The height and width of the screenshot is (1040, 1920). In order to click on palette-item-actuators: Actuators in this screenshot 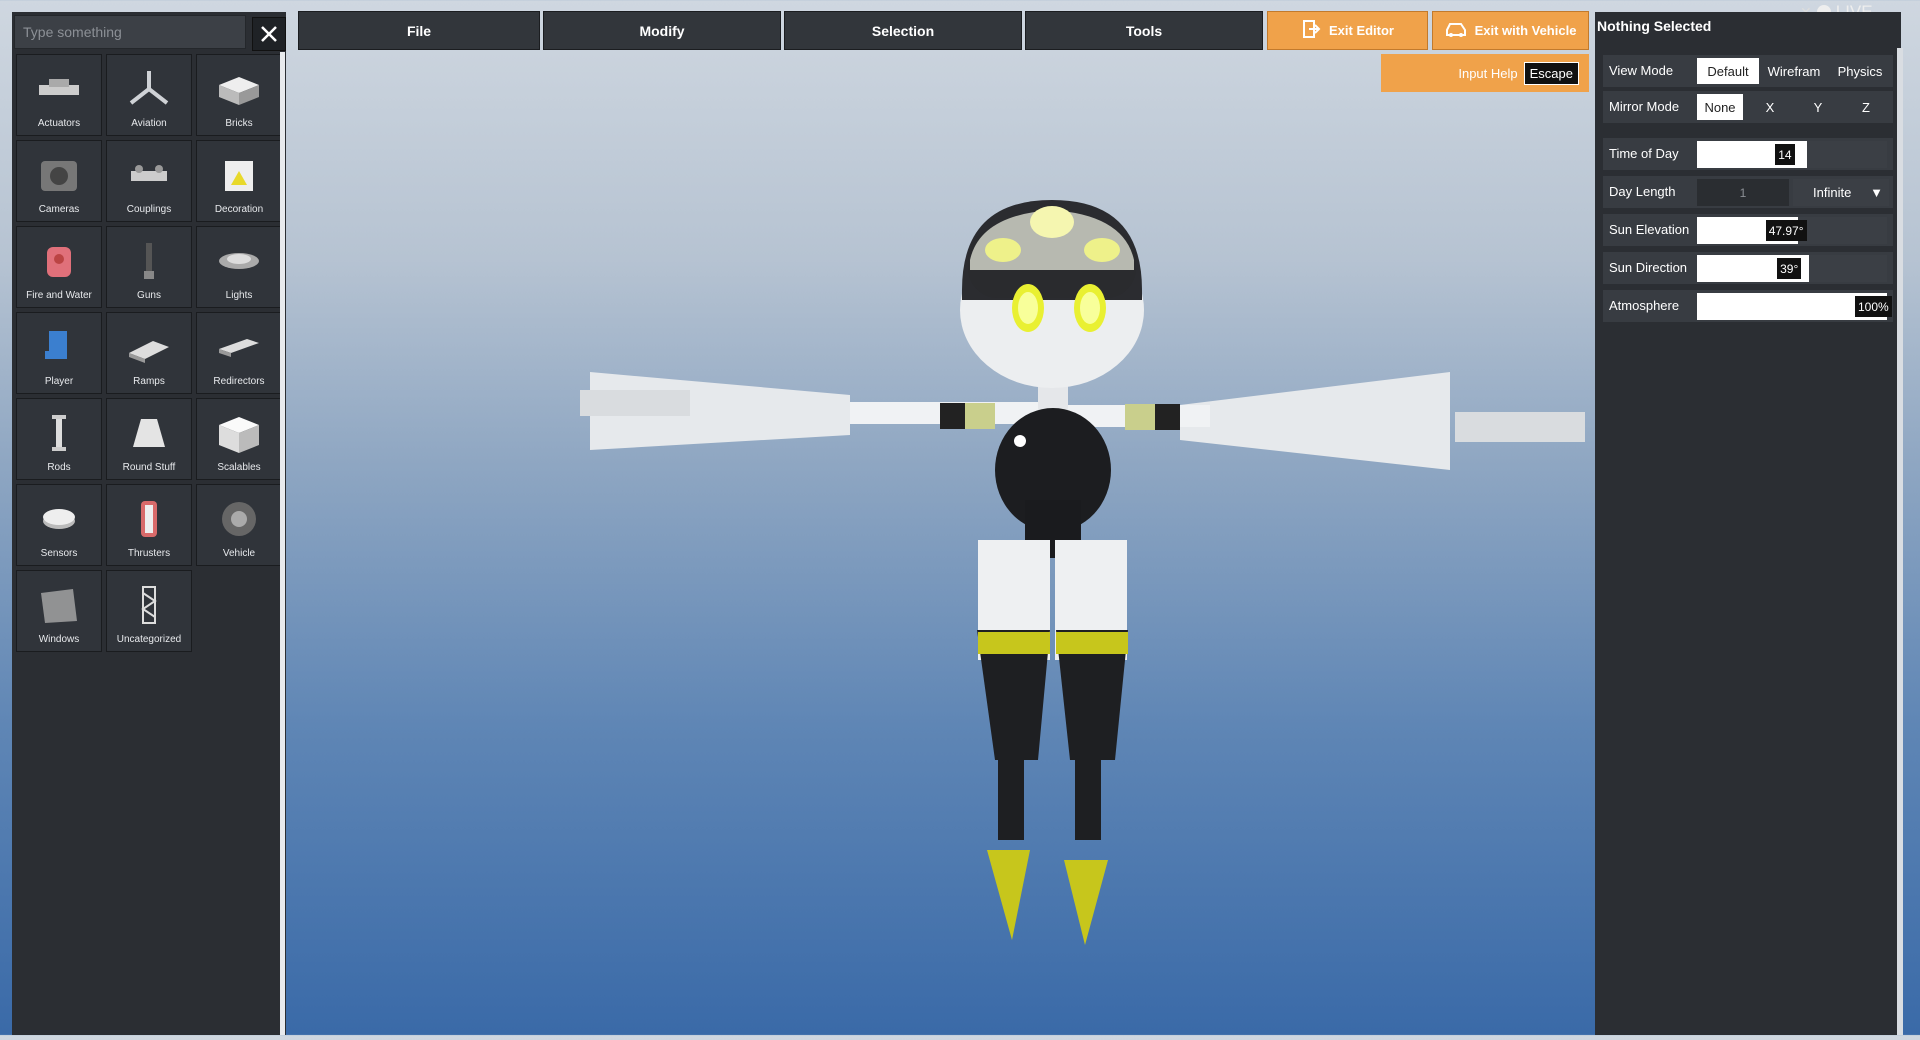, I will do `click(59, 95)`.